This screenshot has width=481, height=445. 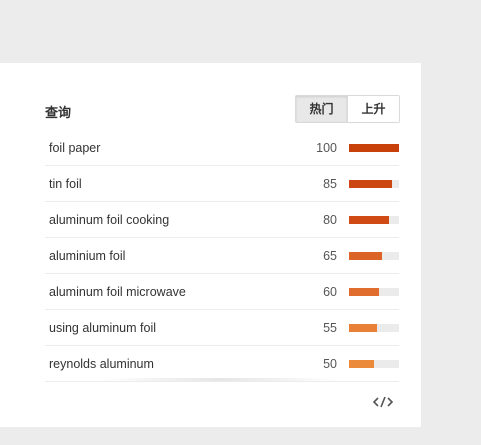 I want to click on query-value: 50, so click(x=330, y=364).